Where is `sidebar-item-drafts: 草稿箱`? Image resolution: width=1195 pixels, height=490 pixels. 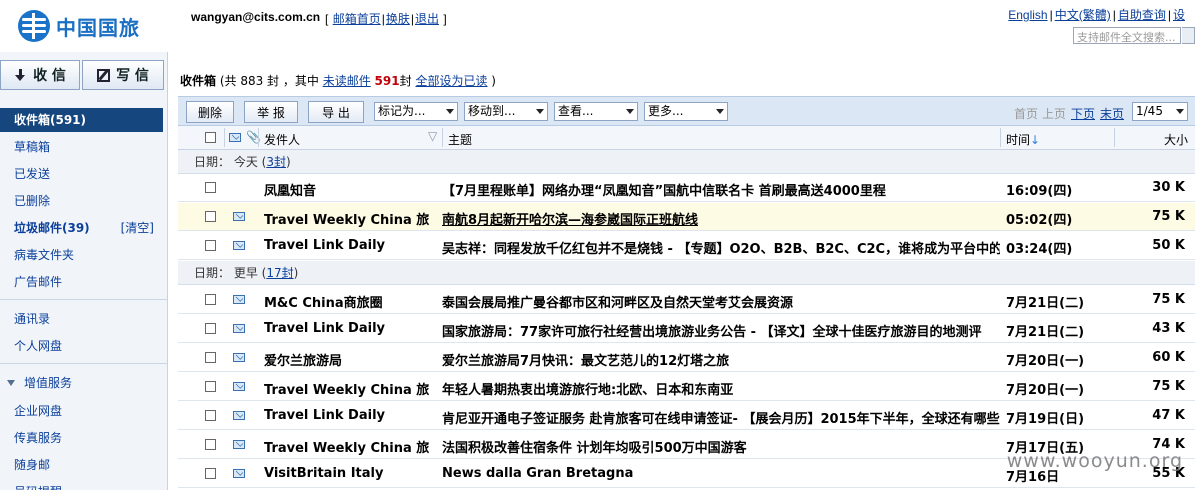
sidebar-item-drafts: 草稿箱 is located at coordinates (84, 147).